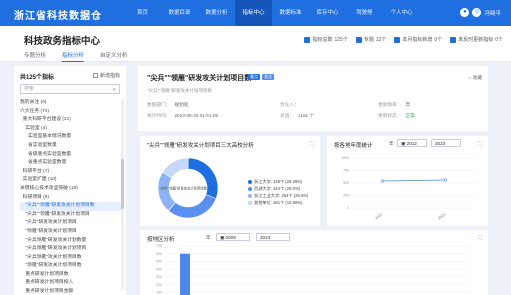 The image size is (511, 295). Describe the element at coordinates (216, 13) in the screenshot. I see `nav-item: 数据分析` at that location.